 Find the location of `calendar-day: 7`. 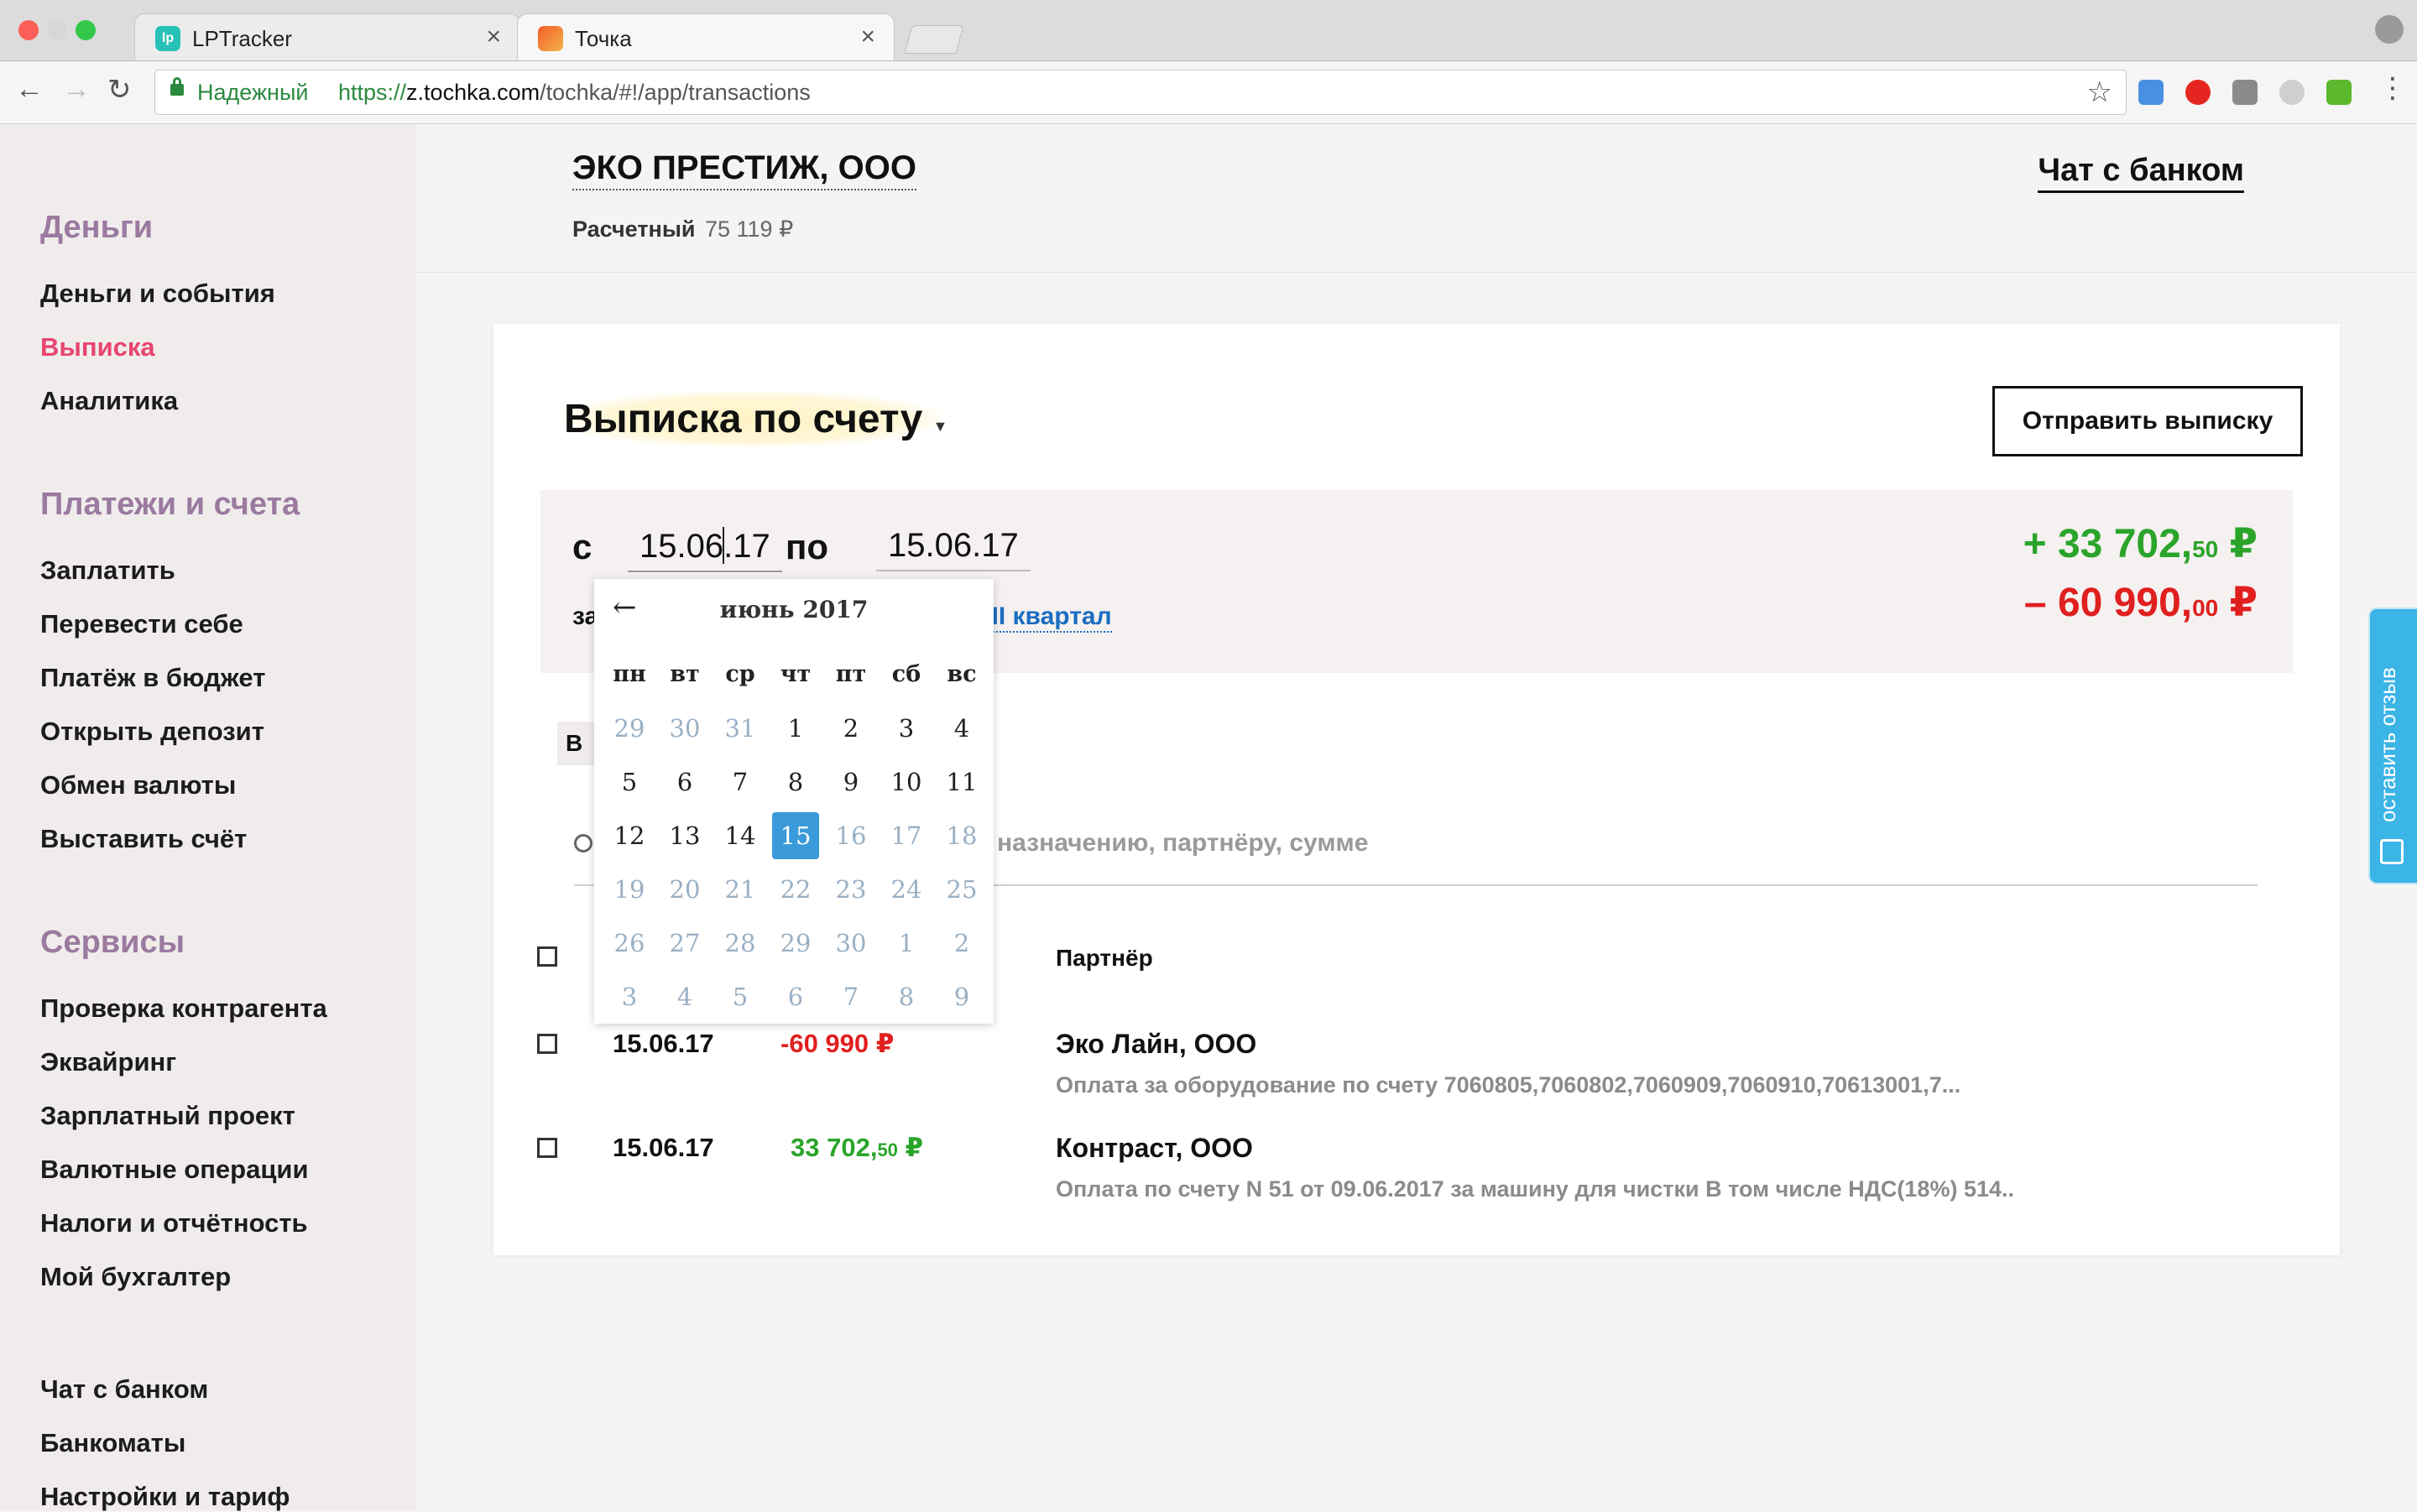

calendar-day: 7 is located at coordinates (740, 783).